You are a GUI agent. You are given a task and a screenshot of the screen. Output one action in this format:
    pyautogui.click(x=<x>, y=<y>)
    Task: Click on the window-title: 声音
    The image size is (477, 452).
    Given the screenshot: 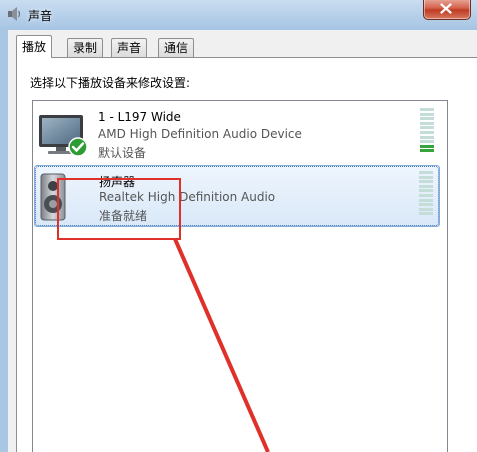 What is the action you would take?
    pyautogui.click(x=40, y=16)
    